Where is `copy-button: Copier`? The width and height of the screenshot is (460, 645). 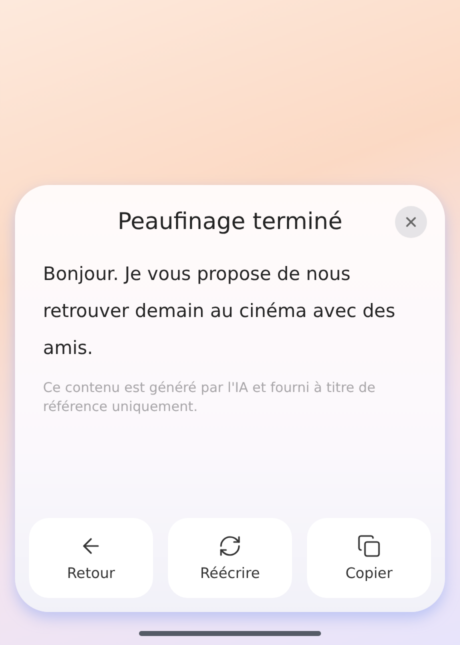 copy-button: Copier is located at coordinates (369, 558).